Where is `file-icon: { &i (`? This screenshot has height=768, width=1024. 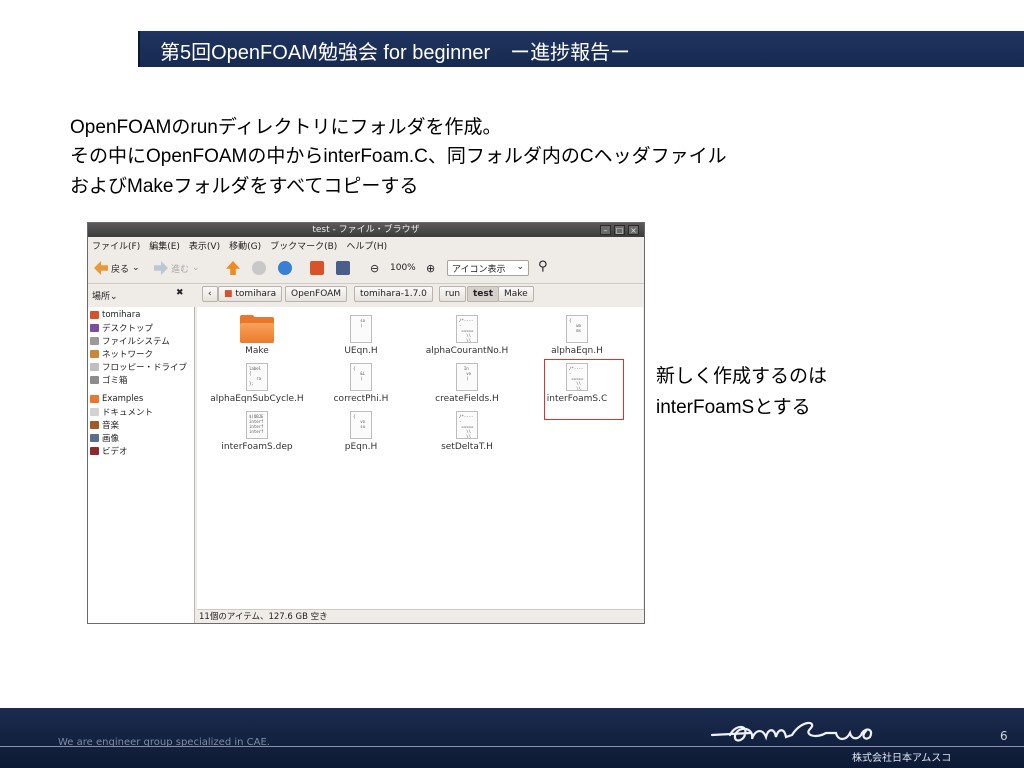
file-icon: { &i ( is located at coordinates (361, 377).